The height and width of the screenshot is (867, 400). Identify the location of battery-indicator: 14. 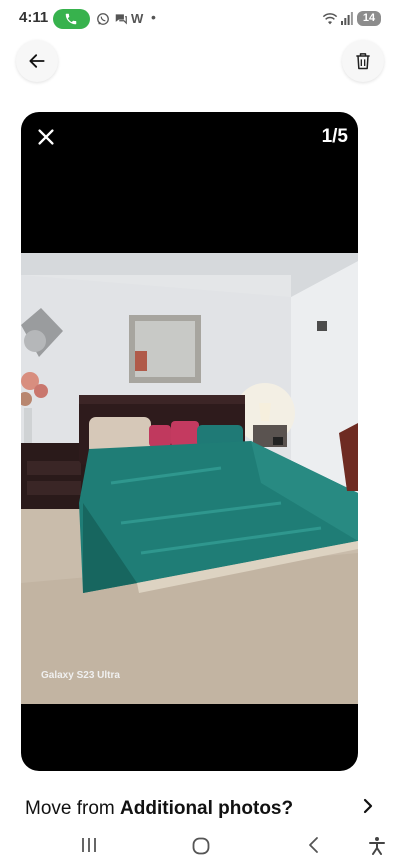
(369, 18).